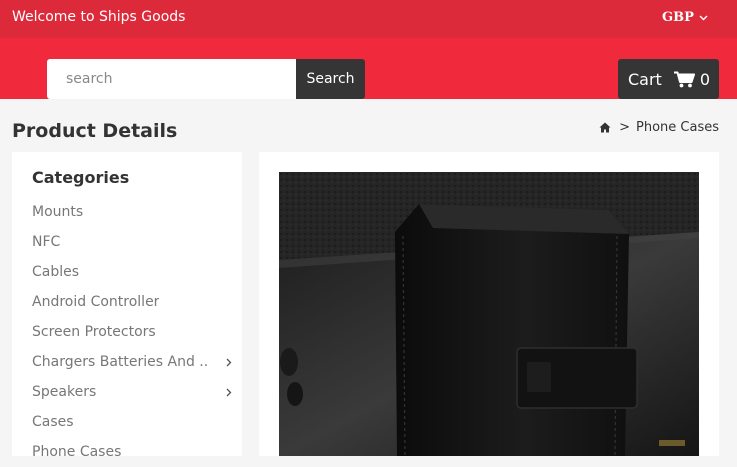 The height and width of the screenshot is (467, 737). I want to click on category-label: Speakers, so click(64, 392).